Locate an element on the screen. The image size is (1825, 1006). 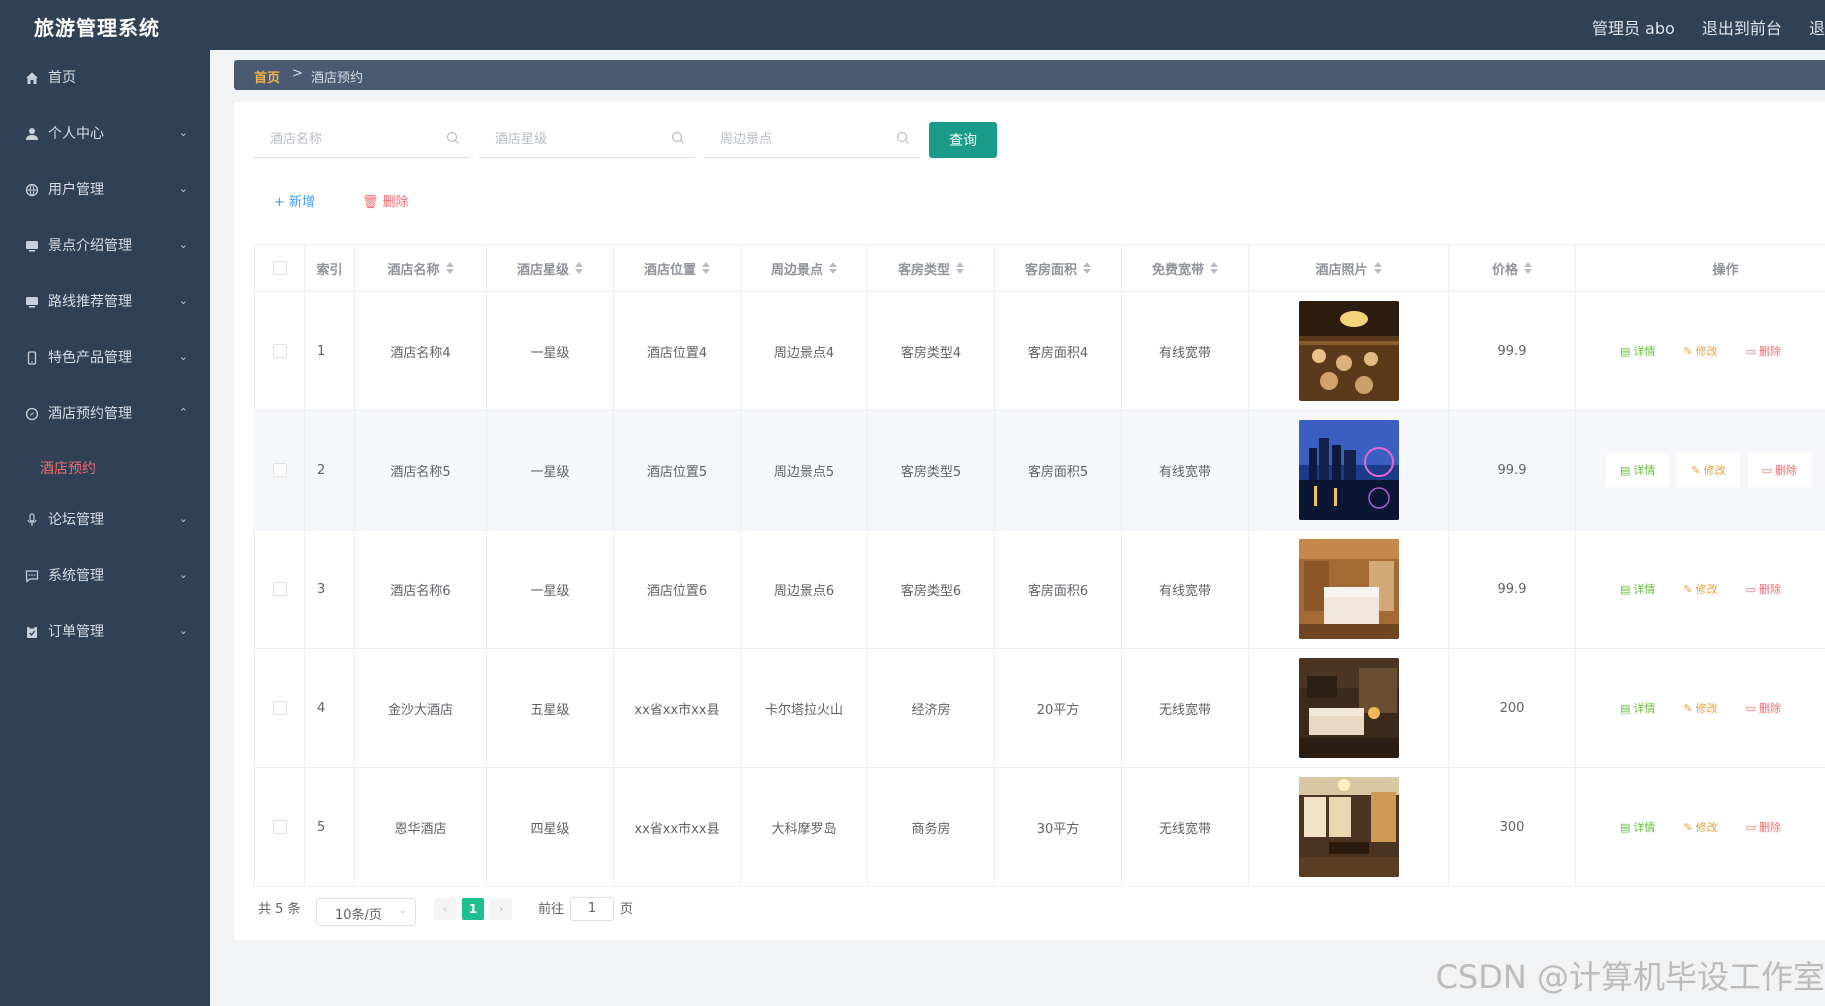
prev-page-button: ‹ is located at coordinates (445, 909).